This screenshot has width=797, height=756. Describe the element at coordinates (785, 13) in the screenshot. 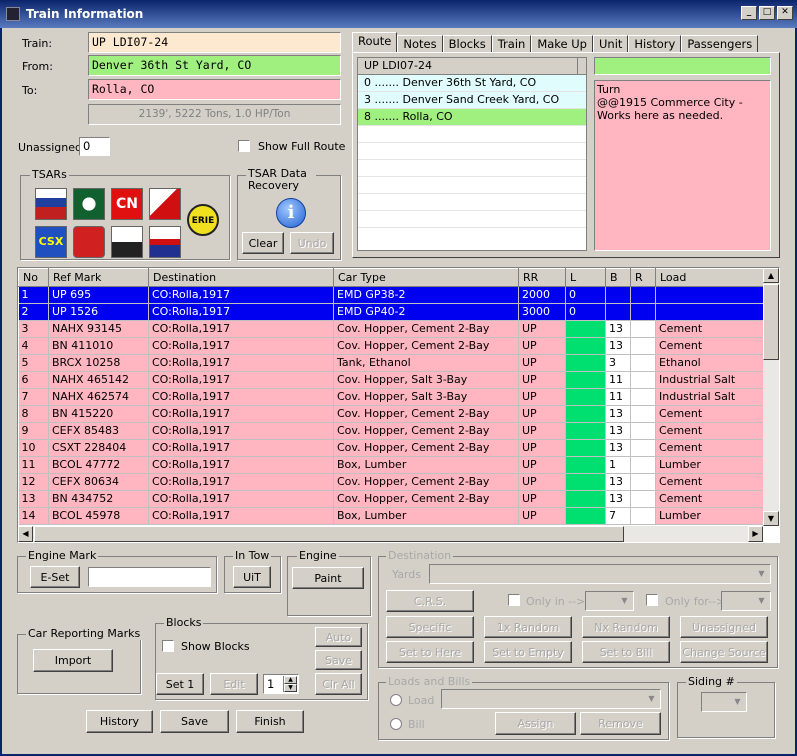

I see `close-button: ✕` at that location.